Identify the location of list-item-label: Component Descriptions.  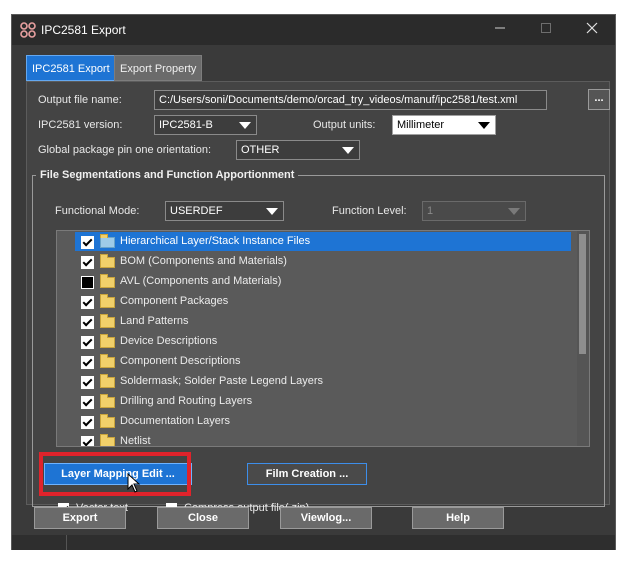
(180, 361).